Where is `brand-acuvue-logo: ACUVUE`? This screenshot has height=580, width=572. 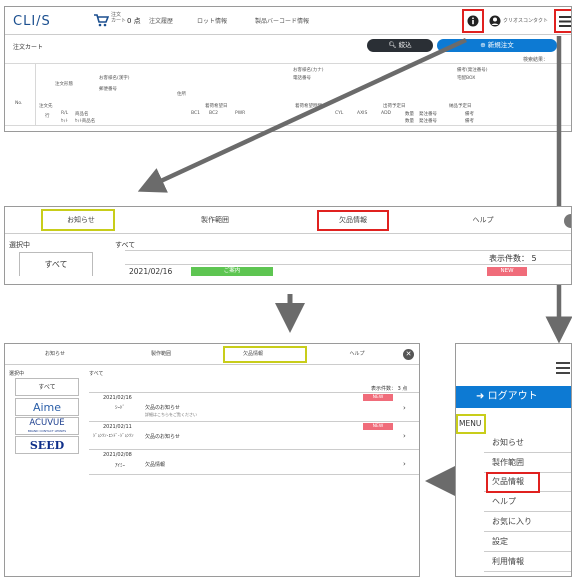 brand-acuvue-logo: ACUVUE is located at coordinates (47, 423).